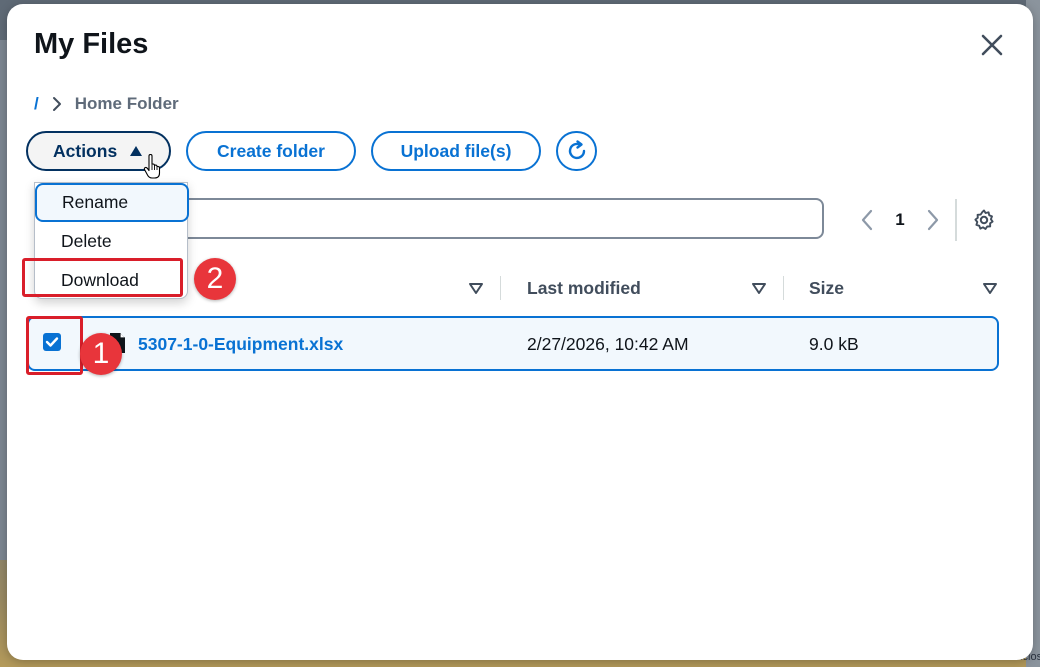  I want to click on breadcrumb-root-link: /, so click(36, 104).